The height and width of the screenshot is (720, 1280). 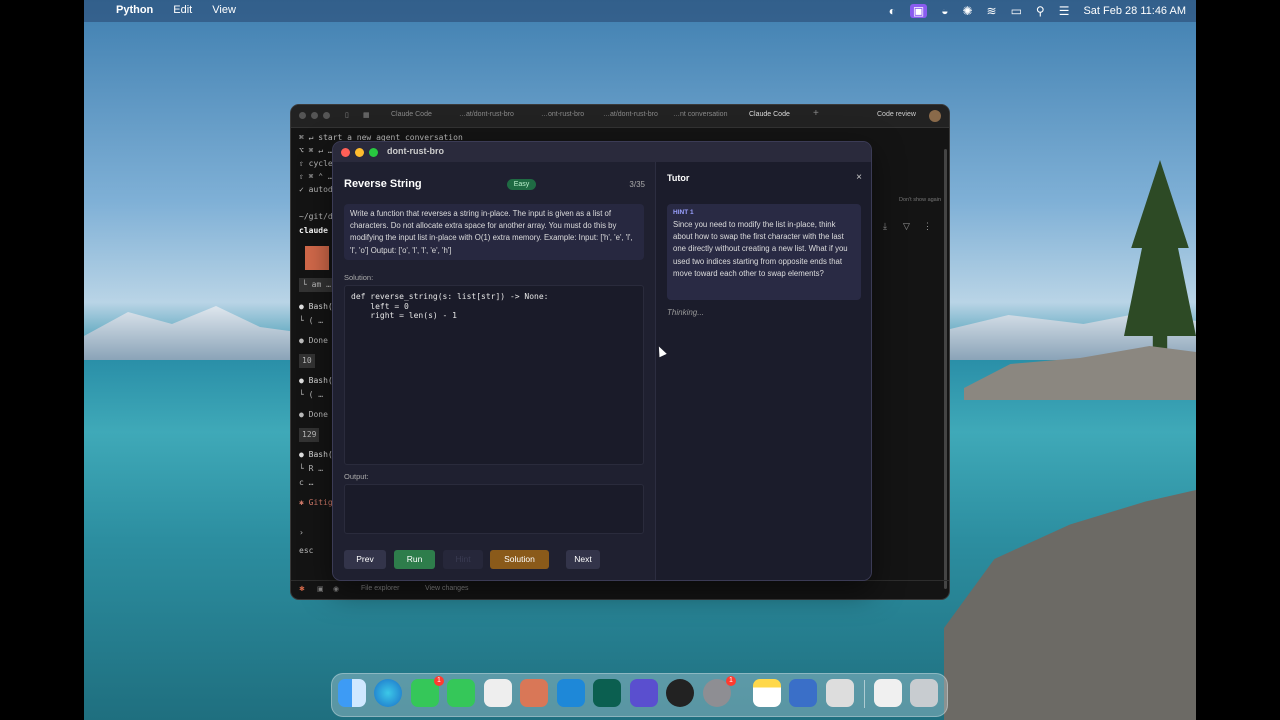 I want to click on tutor-title: Tutor, so click(x=678, y=178).